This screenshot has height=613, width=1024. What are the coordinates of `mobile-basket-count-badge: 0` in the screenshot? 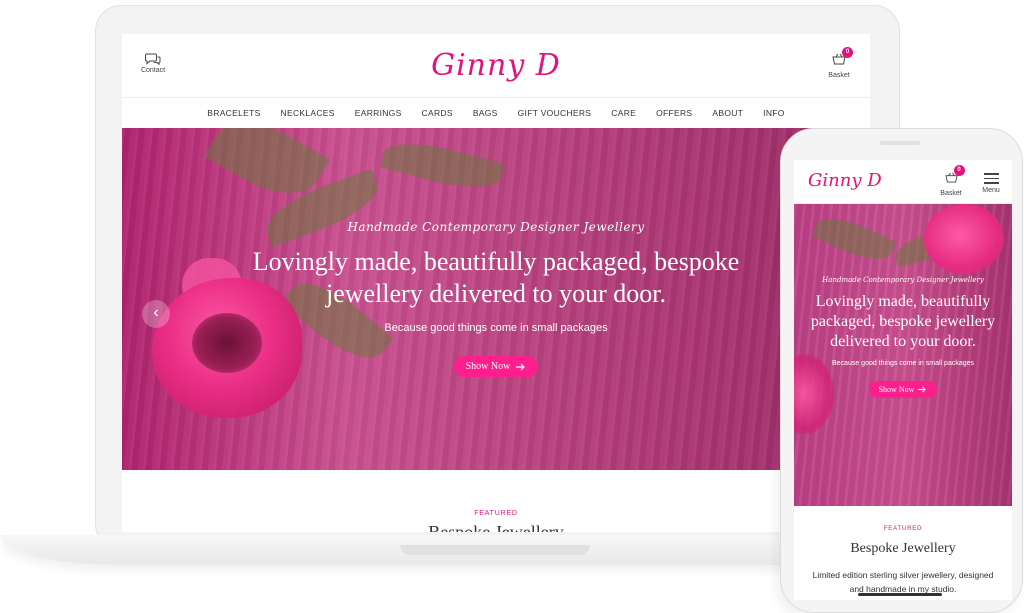 It's located at (959, 170).